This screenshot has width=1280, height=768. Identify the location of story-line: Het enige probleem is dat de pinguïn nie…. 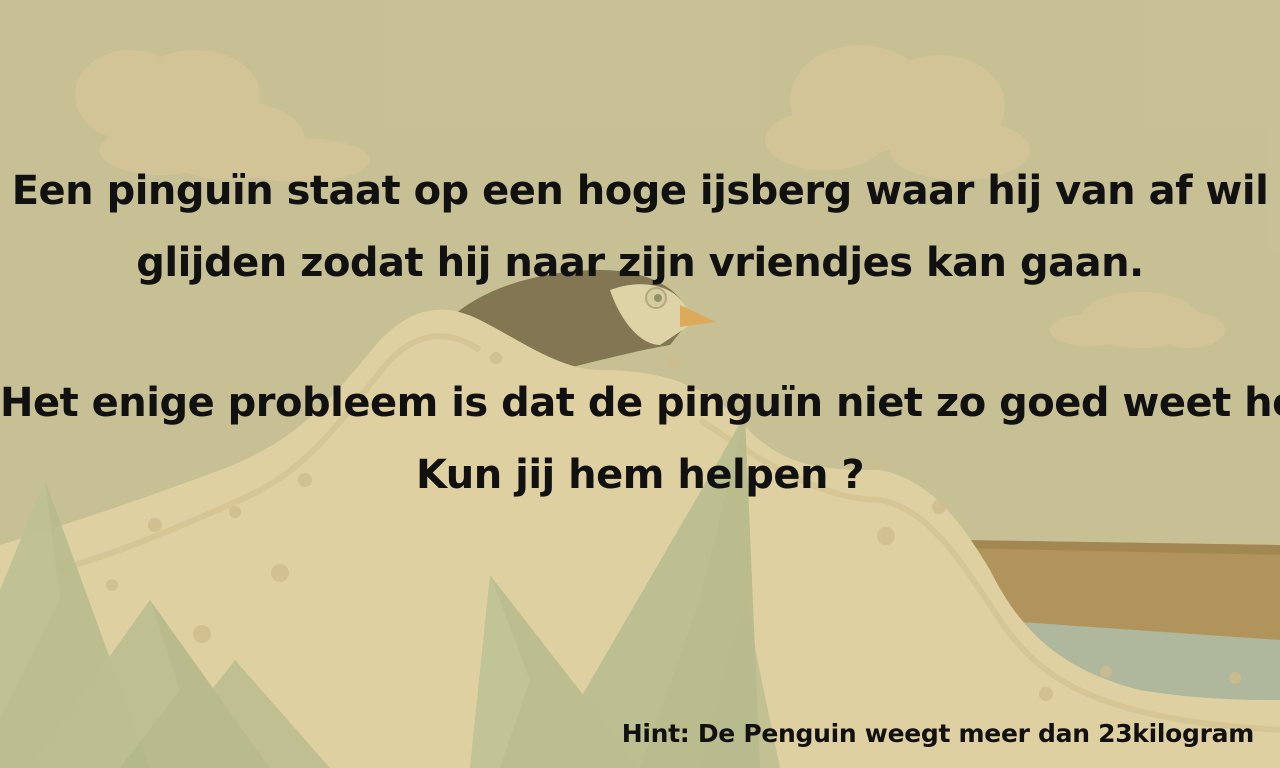
(640, 403).